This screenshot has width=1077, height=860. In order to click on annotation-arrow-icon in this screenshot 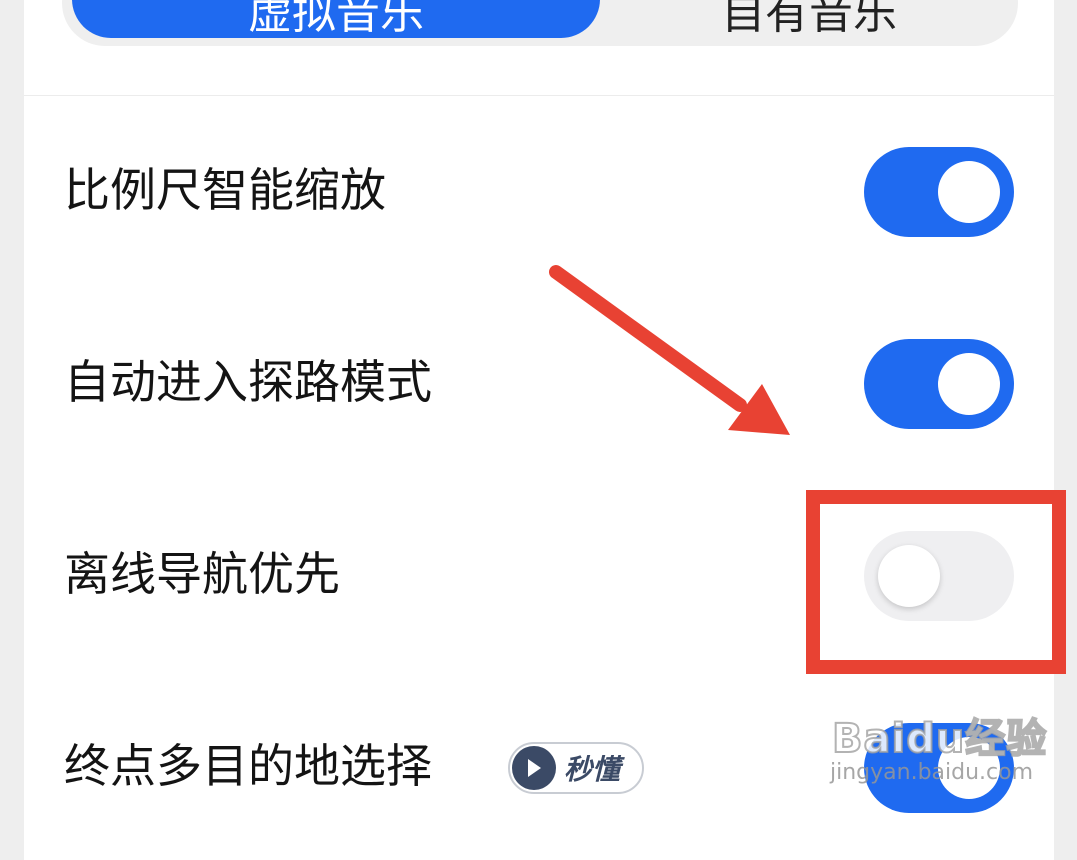, I will do `click(669, 350)`.